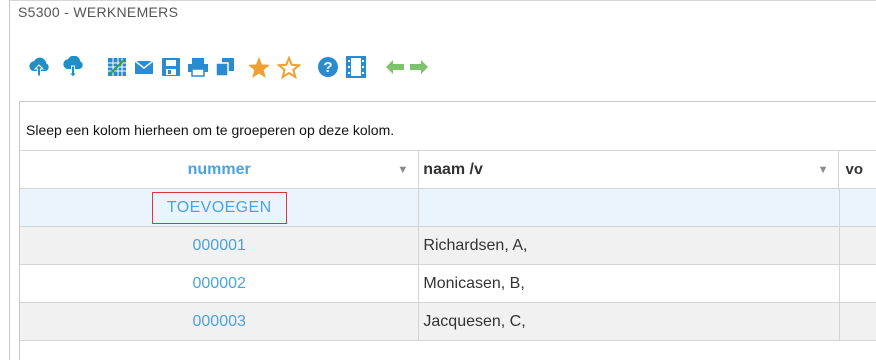  What do you see at coordinates (219, 207) in the screenshot?
I see `add-button: TOEVOEGEN` at bounding box center [219, 207].